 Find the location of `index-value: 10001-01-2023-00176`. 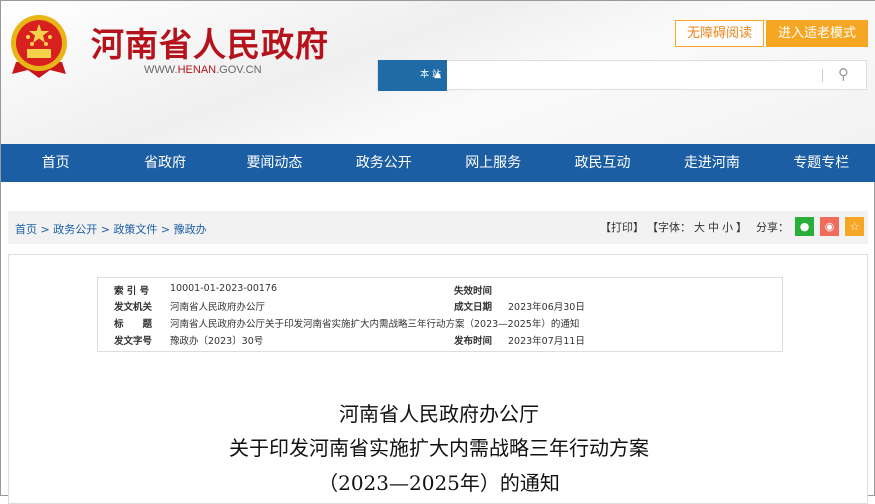

index-value: 10001-01-2023-00176 is located at coordinates (223, 288).